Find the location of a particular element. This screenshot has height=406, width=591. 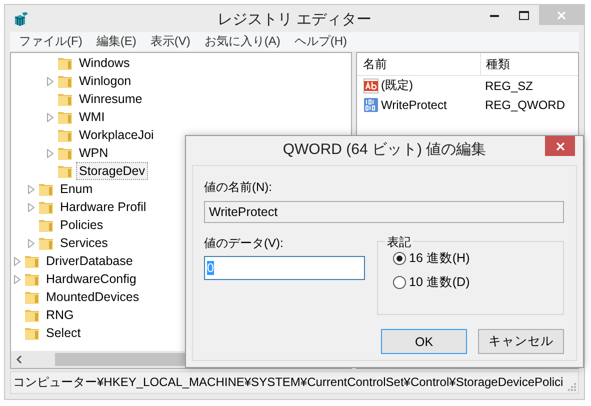

dialog-button: キャンセル is located at coordinates (521, 341).